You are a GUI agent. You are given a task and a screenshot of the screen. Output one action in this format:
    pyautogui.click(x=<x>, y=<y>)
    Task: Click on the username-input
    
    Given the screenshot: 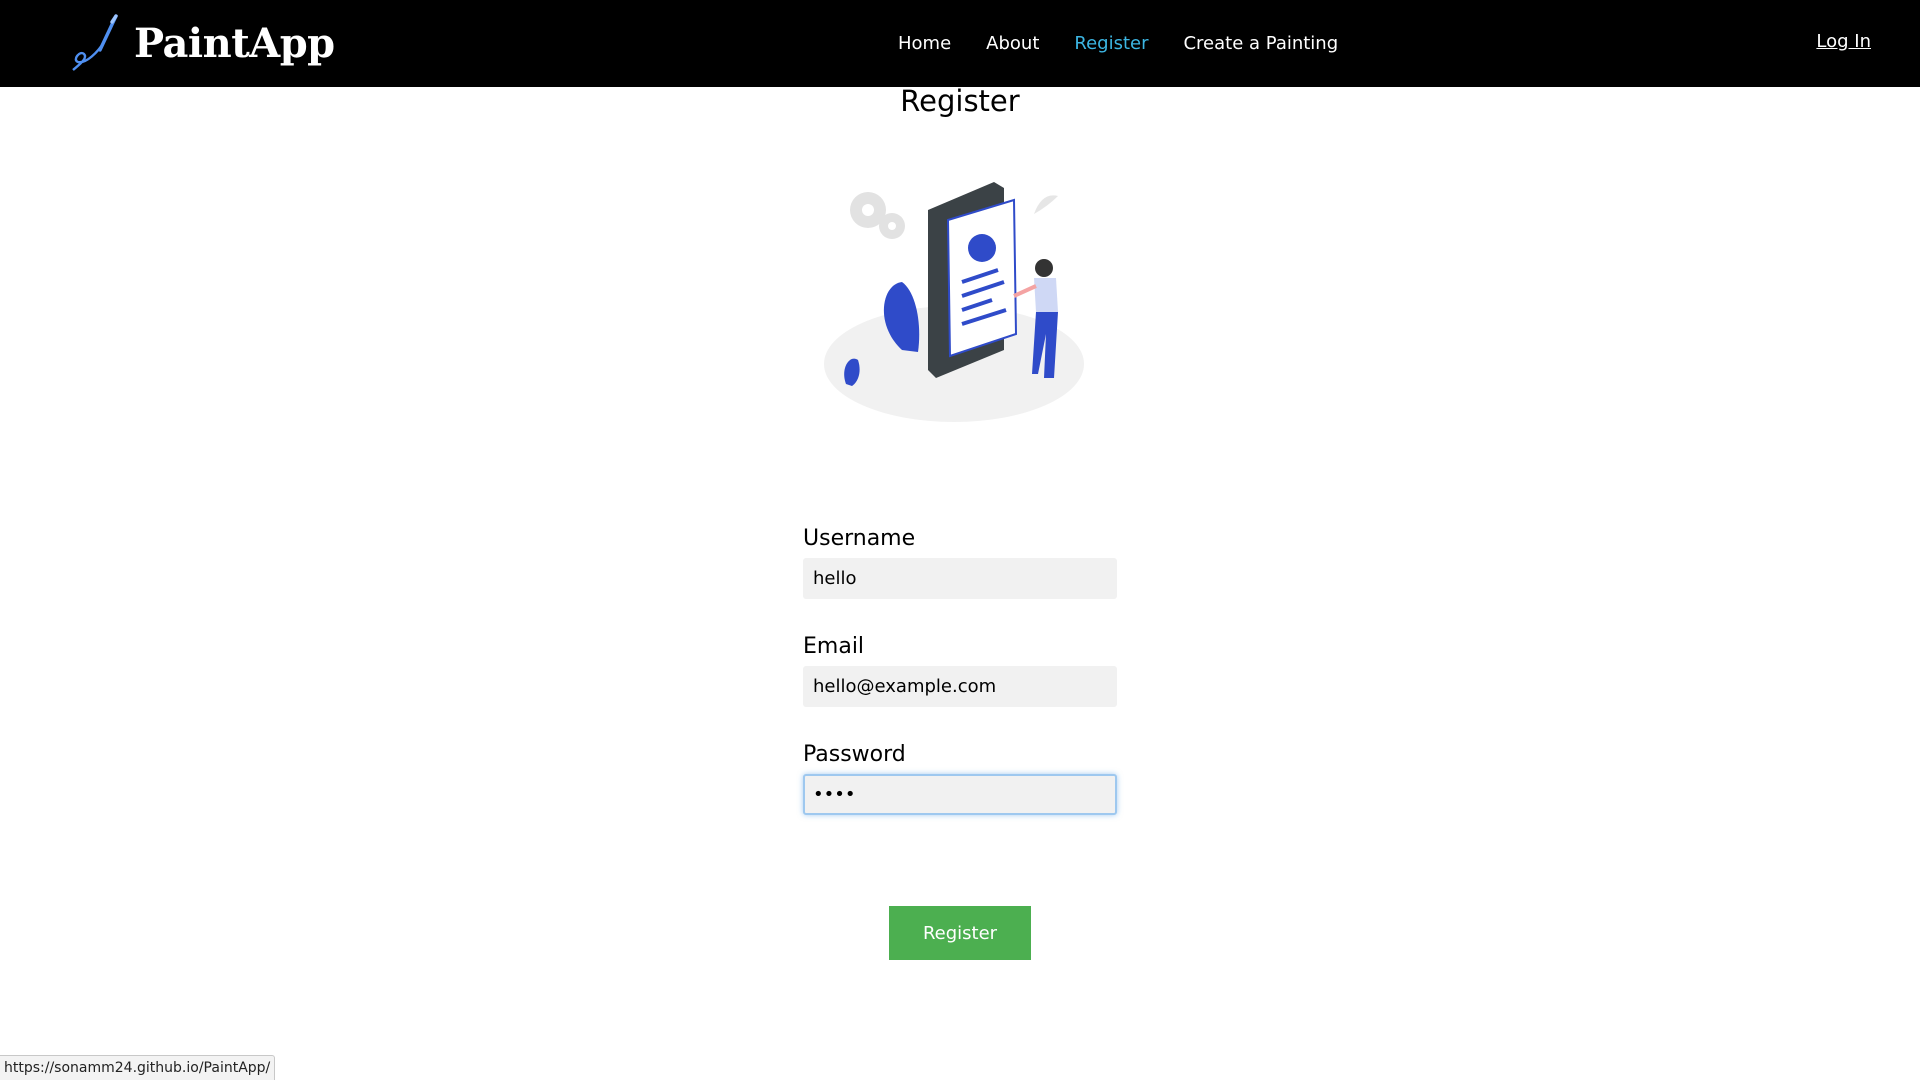 What is the action you would take?
    pyautogui.click(x=960, y=578)
    